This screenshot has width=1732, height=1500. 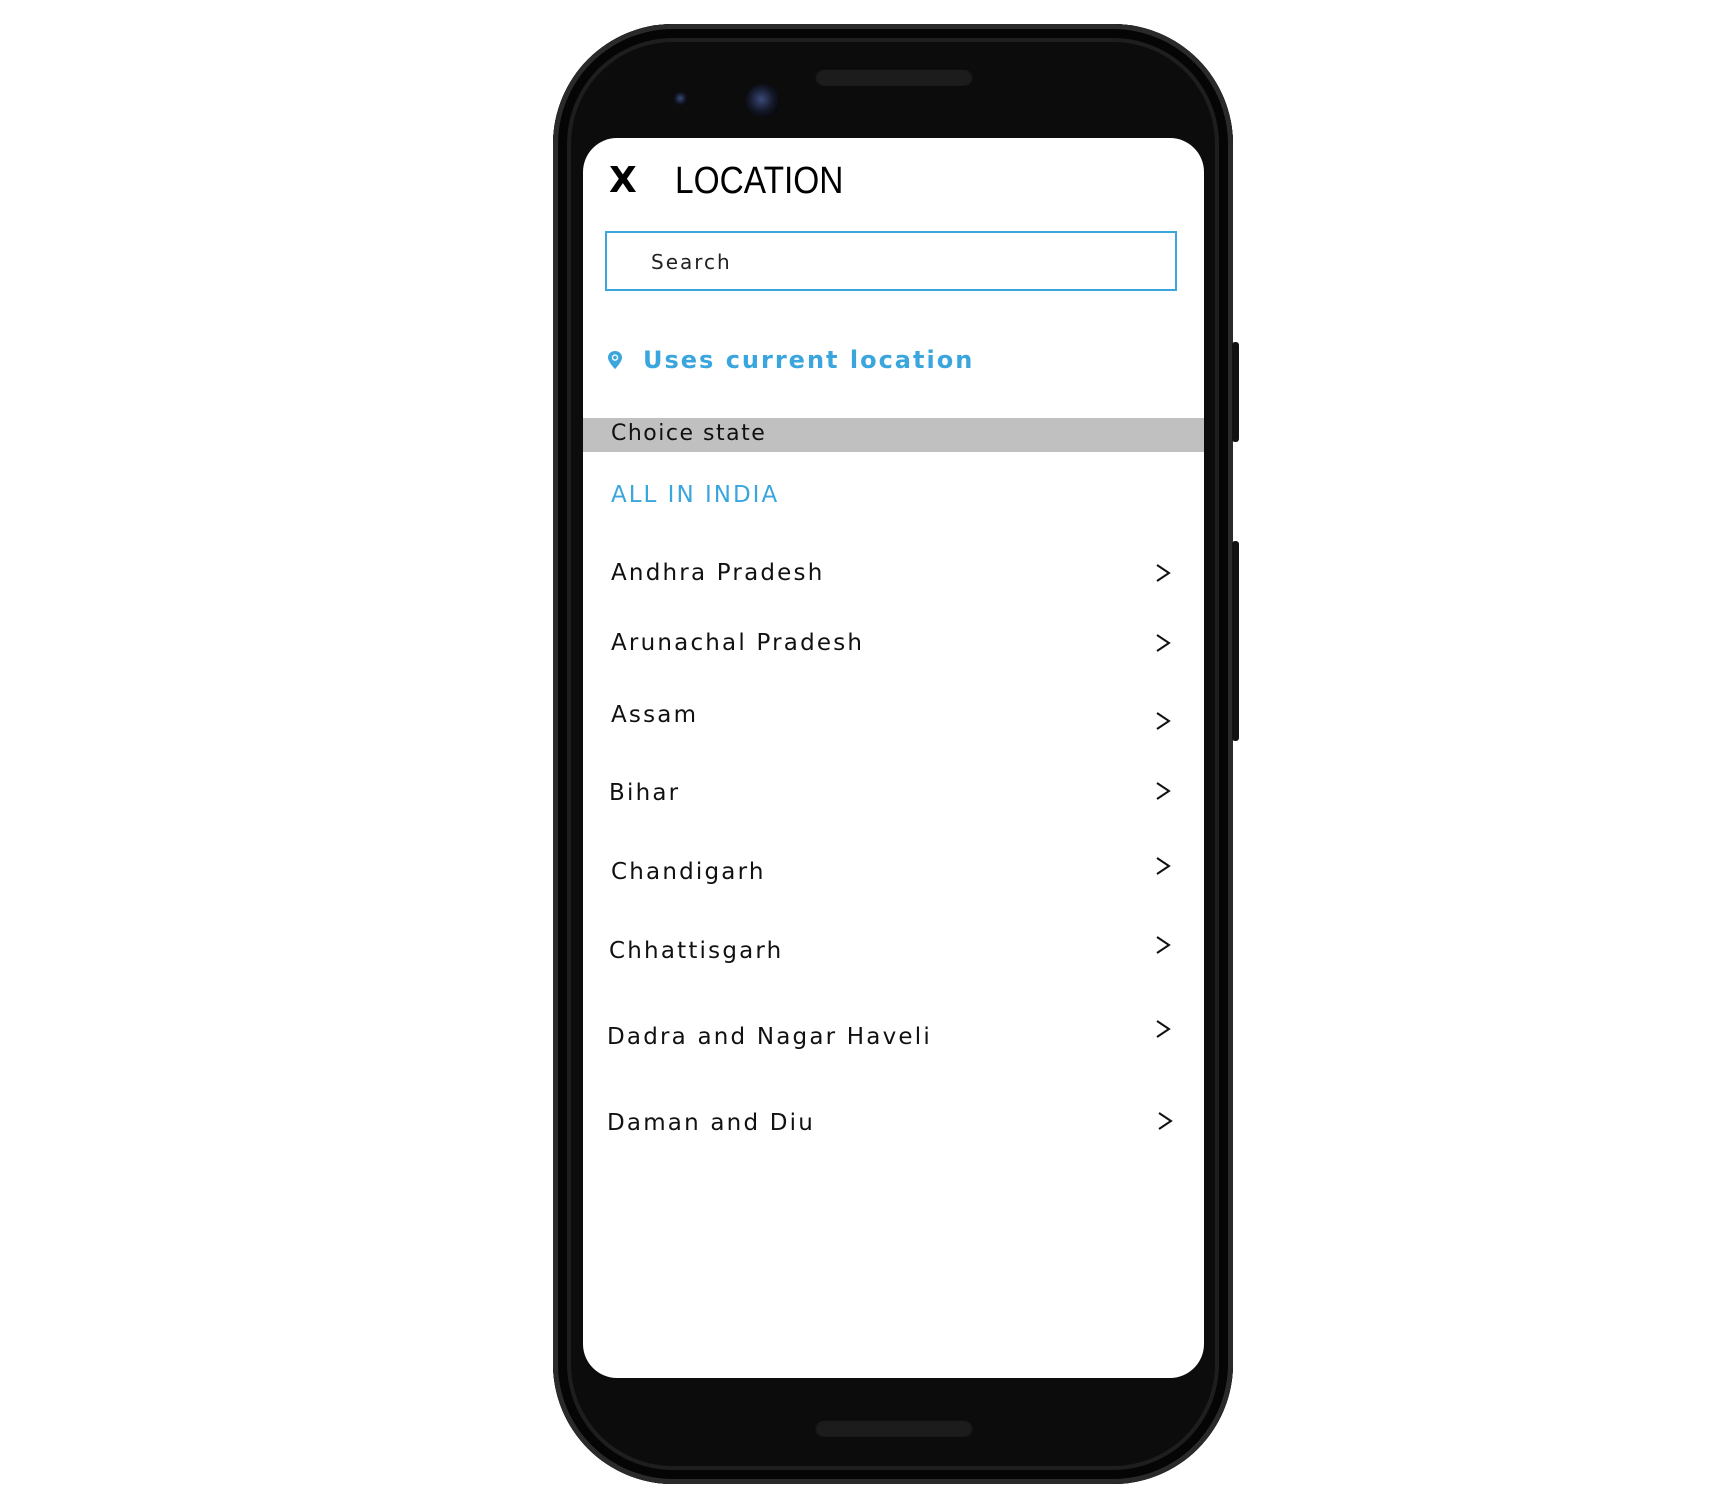 I want to click on search-input, so click(x=901, y=262).